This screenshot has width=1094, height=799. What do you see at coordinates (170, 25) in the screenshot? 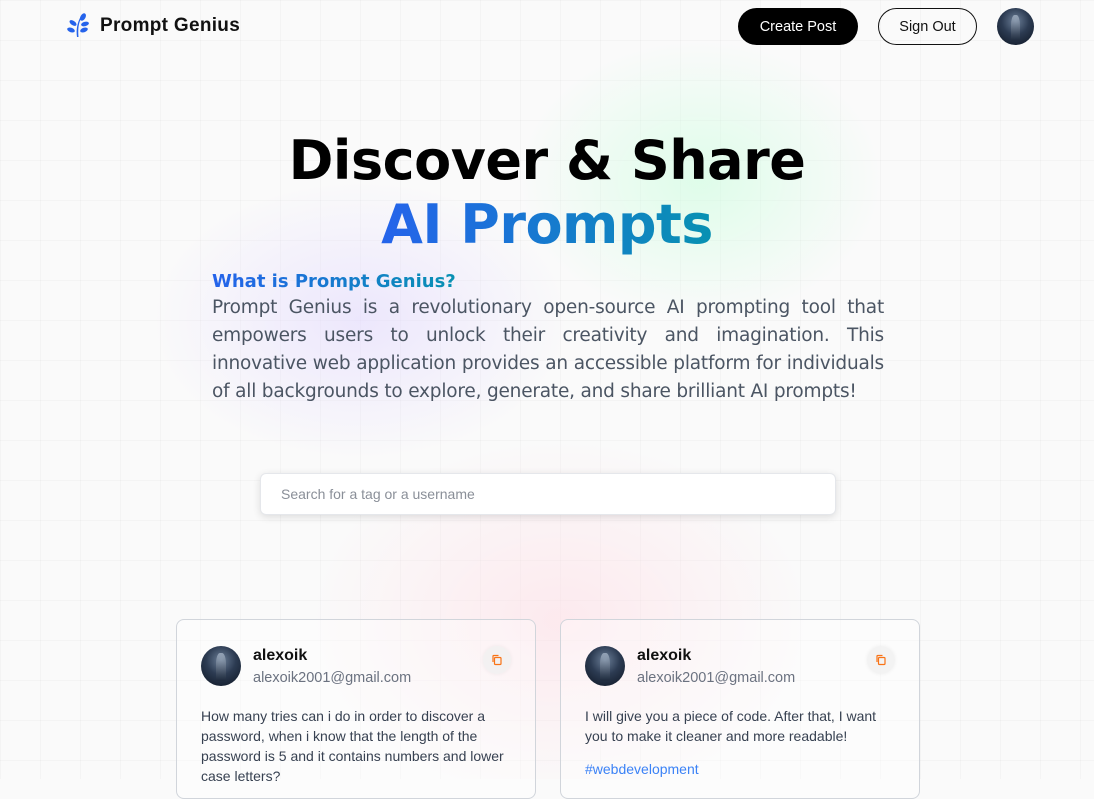
I see `brand-name: Prompt Genius` at bounding box center [170, 25].